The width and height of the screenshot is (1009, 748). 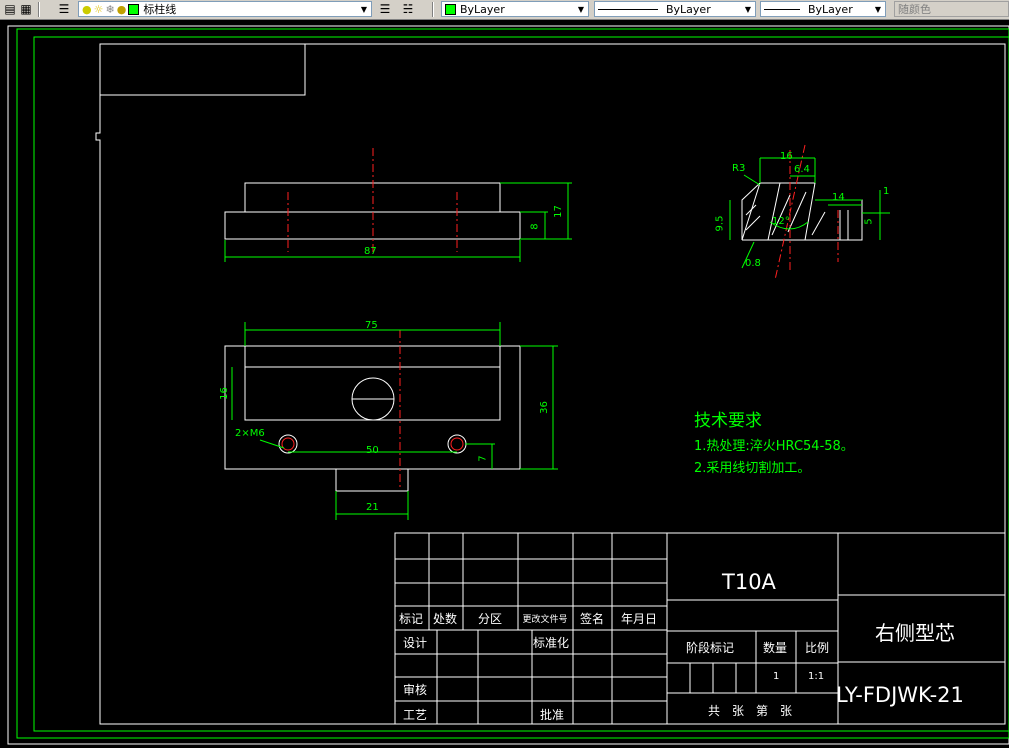 What do you see at coordinates (411, 619) in the screenshot?
I see `header-cell-mark: 标记` at bounding box center [411, 619].